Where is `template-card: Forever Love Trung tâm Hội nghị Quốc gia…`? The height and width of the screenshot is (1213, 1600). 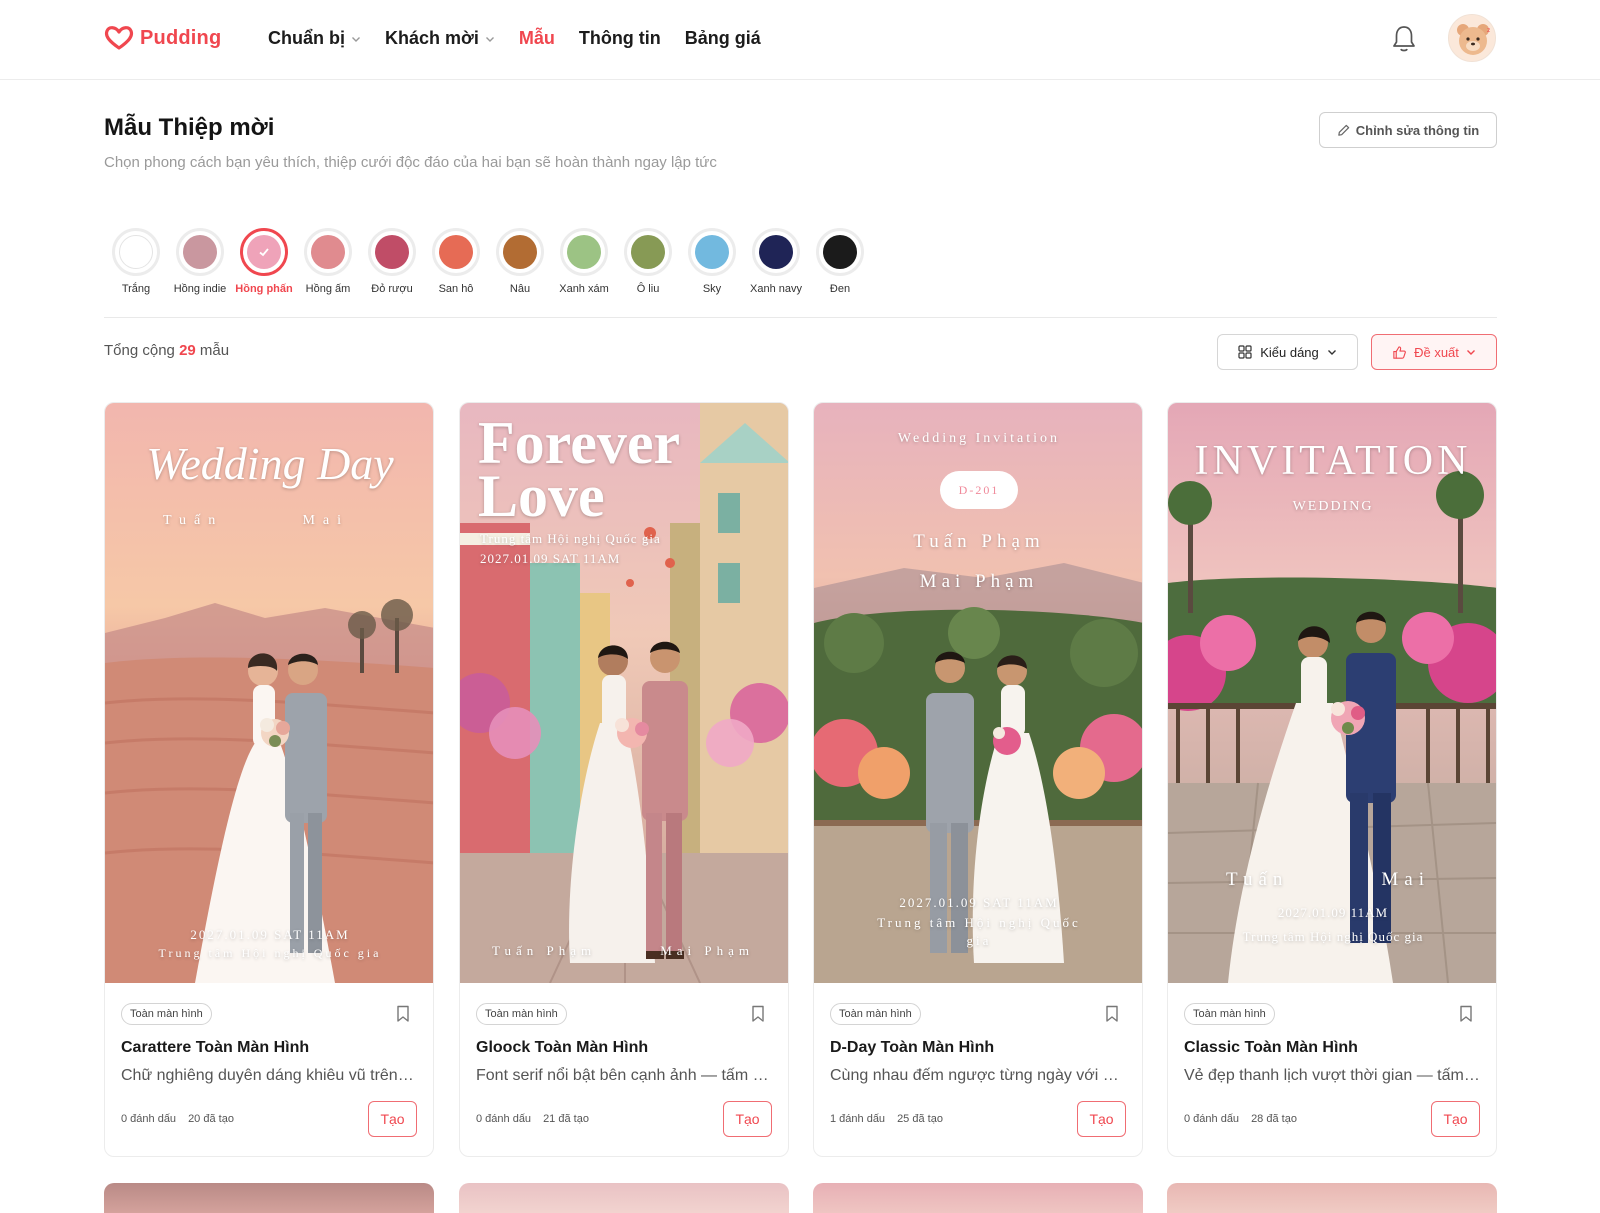
template-card: Forever Love Trung tâm Hội nghị Quốc gia… is located at coordinates (624, 779).